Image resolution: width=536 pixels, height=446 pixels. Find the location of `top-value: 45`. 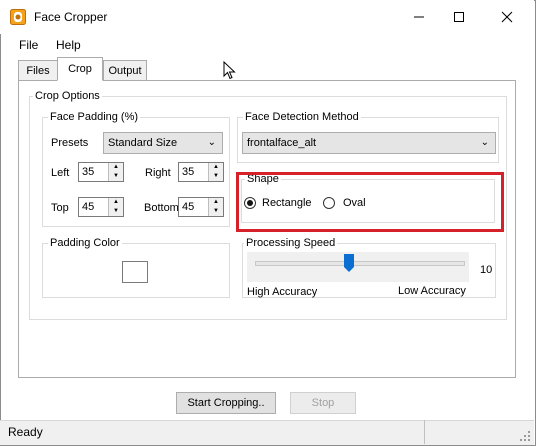

top-value: 45 is located at coordinates (88, 207).